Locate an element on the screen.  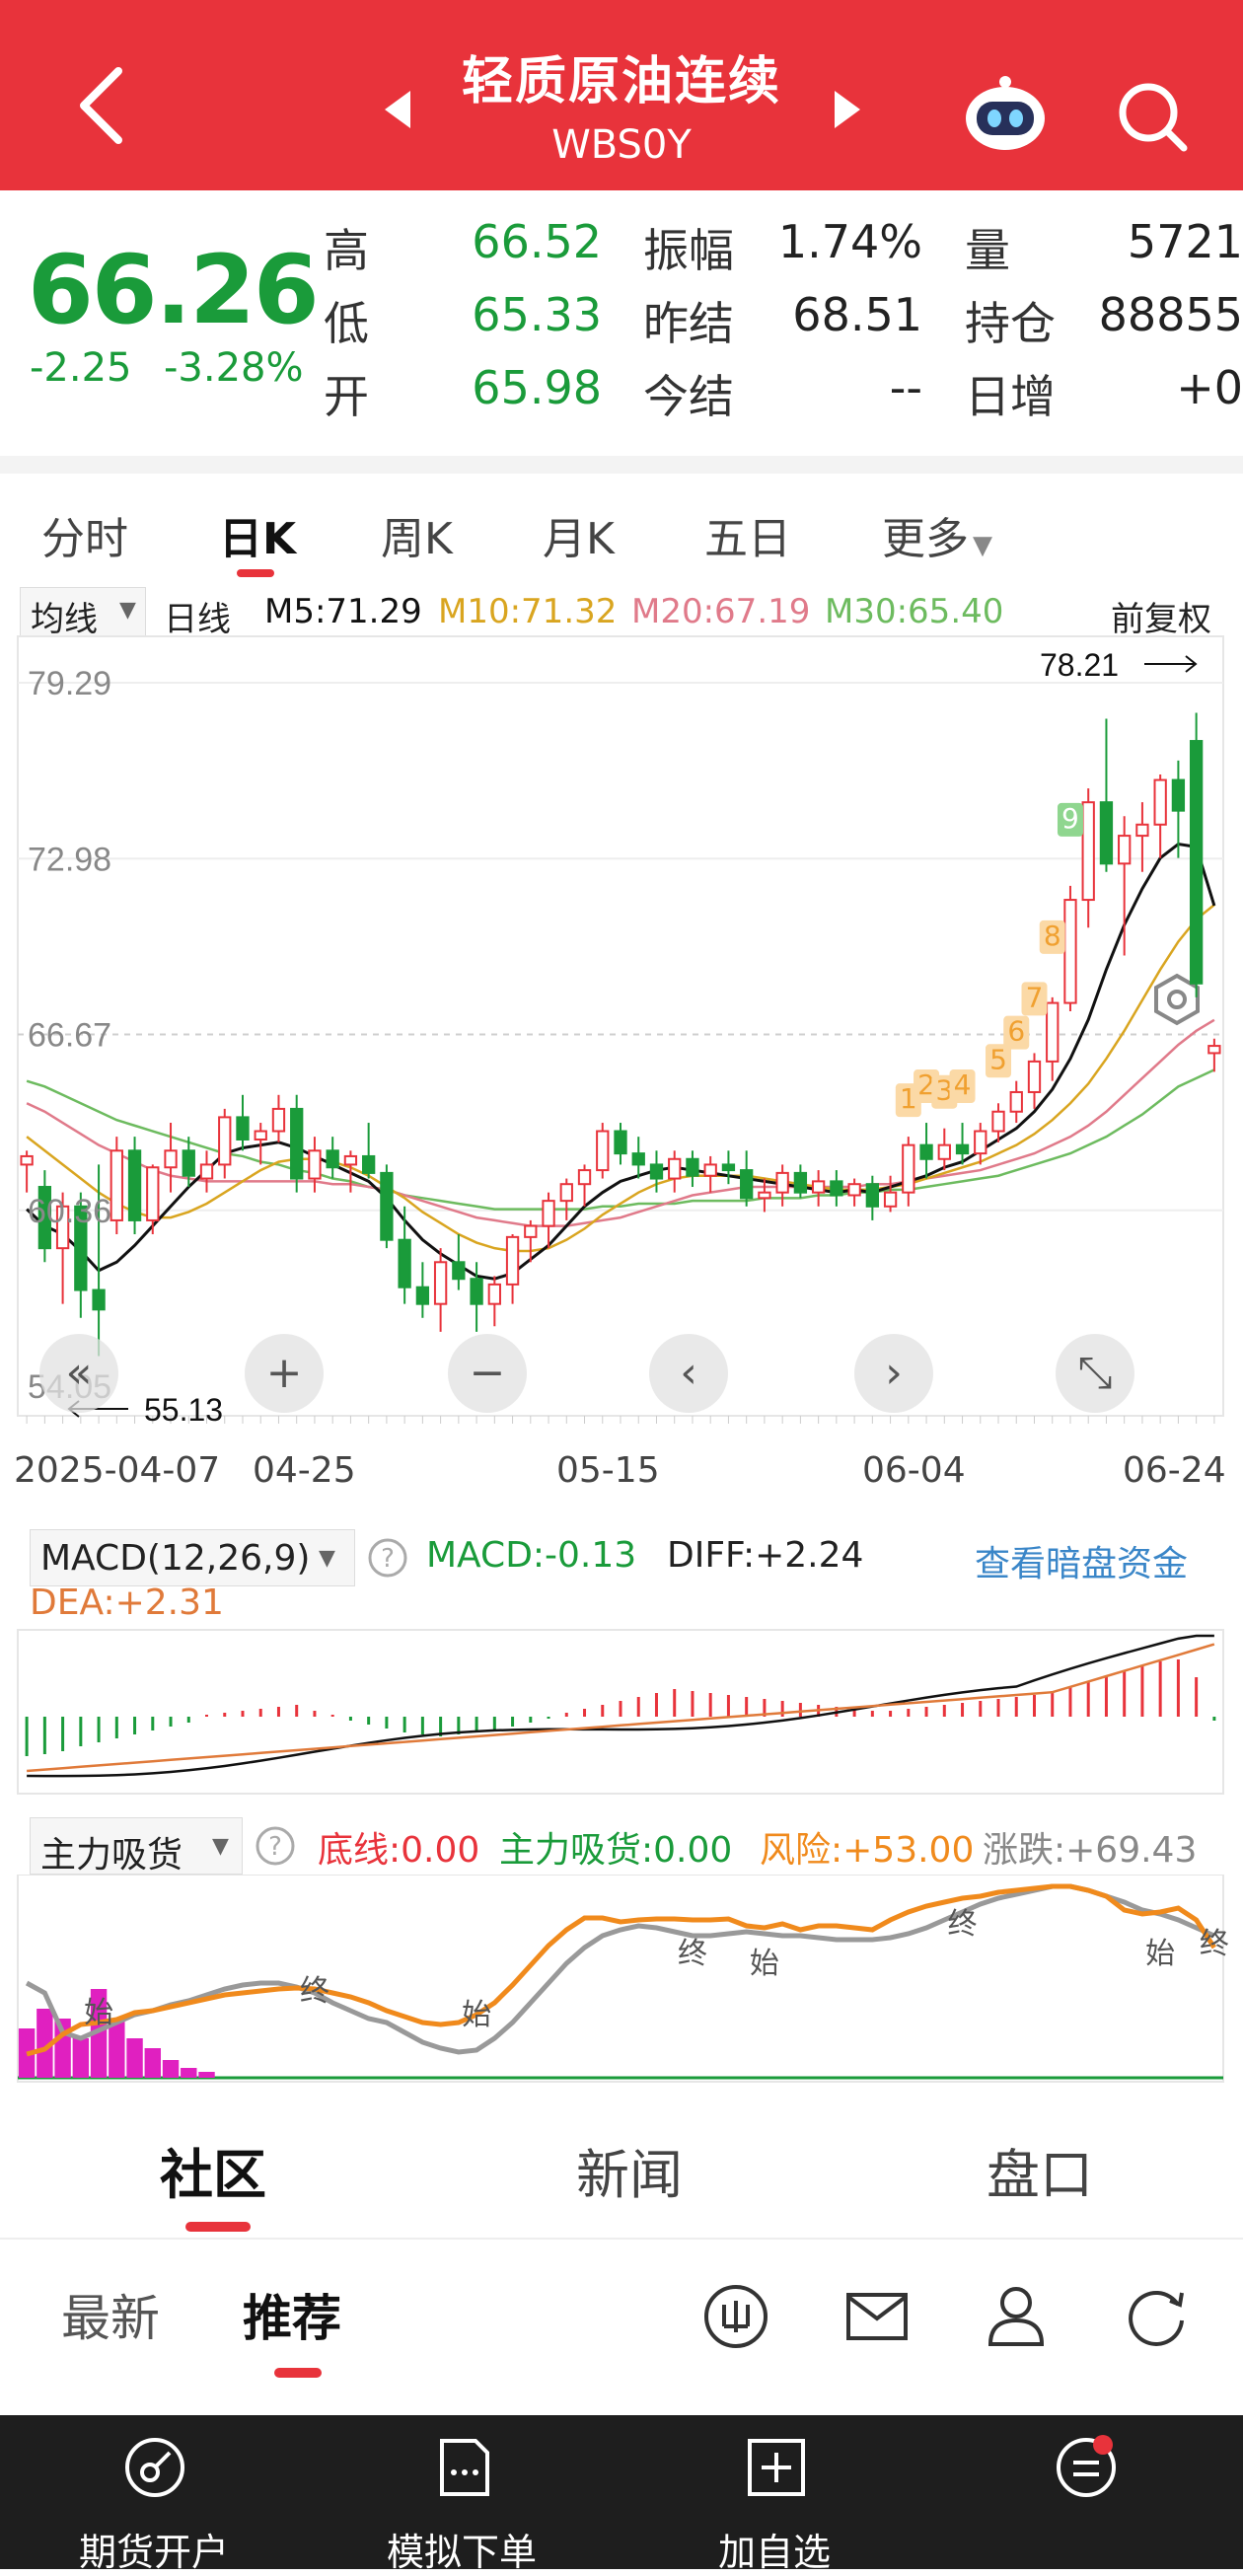
label-open-interest: 持仓 is located at coordinates (1010, 323).